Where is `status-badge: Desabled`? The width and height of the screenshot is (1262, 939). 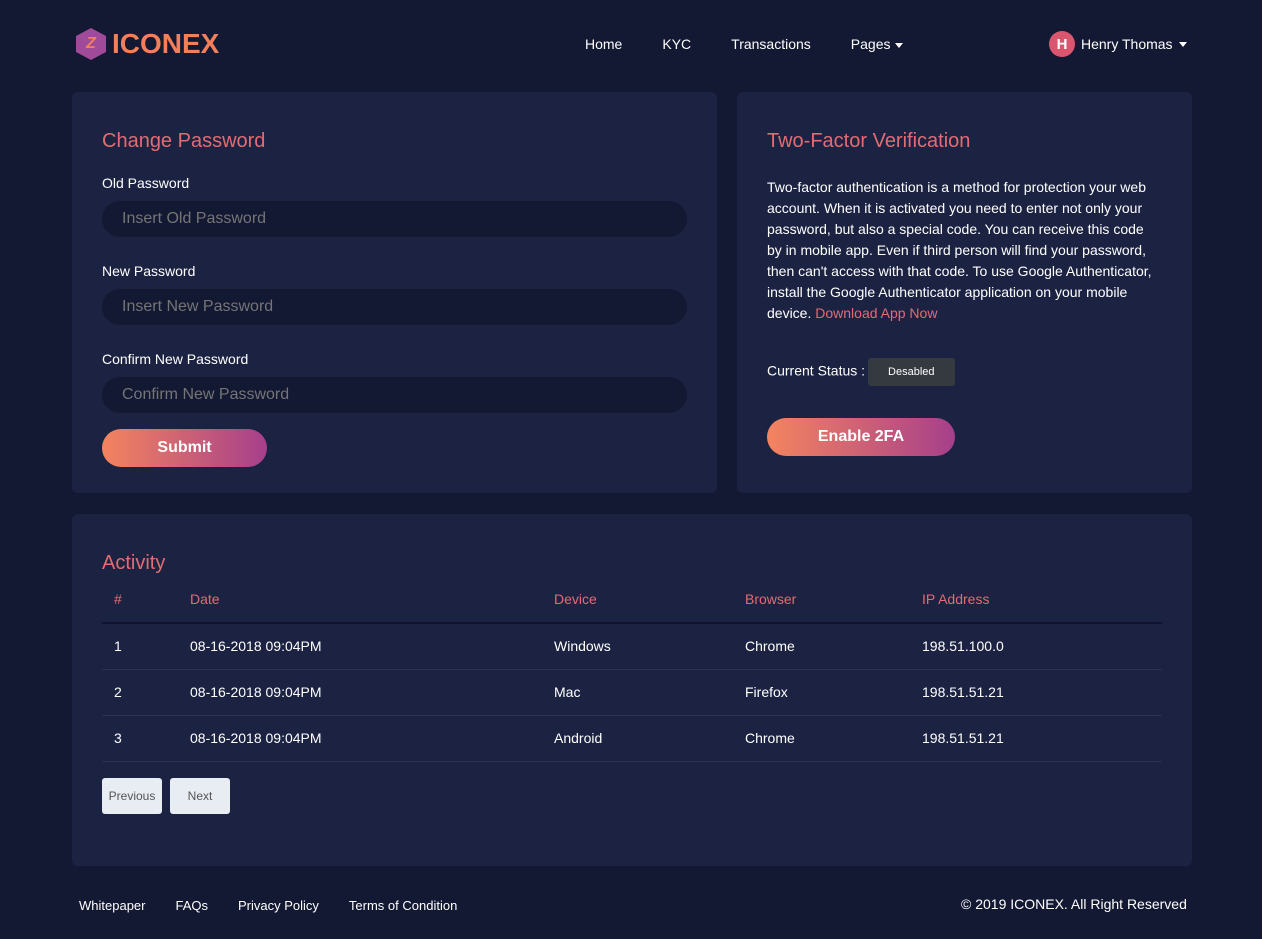
status-badge: Desabled is located at coordinates (911, 372).